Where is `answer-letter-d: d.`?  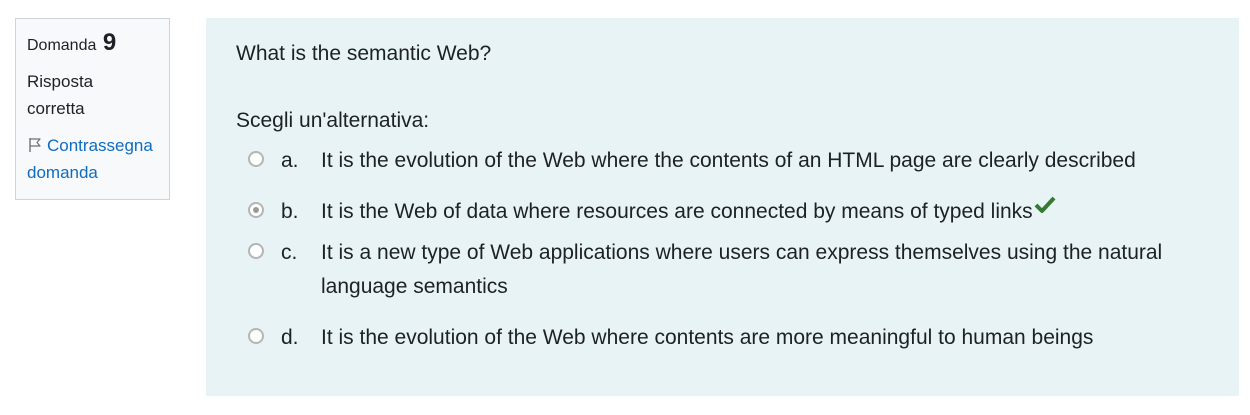 answer-letter-d: d. is located at coordinates (290, 337).